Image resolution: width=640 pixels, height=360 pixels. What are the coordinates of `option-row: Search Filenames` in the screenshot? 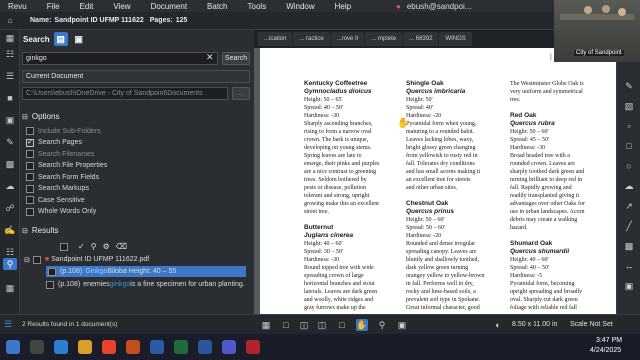 It's located at (60, 154).